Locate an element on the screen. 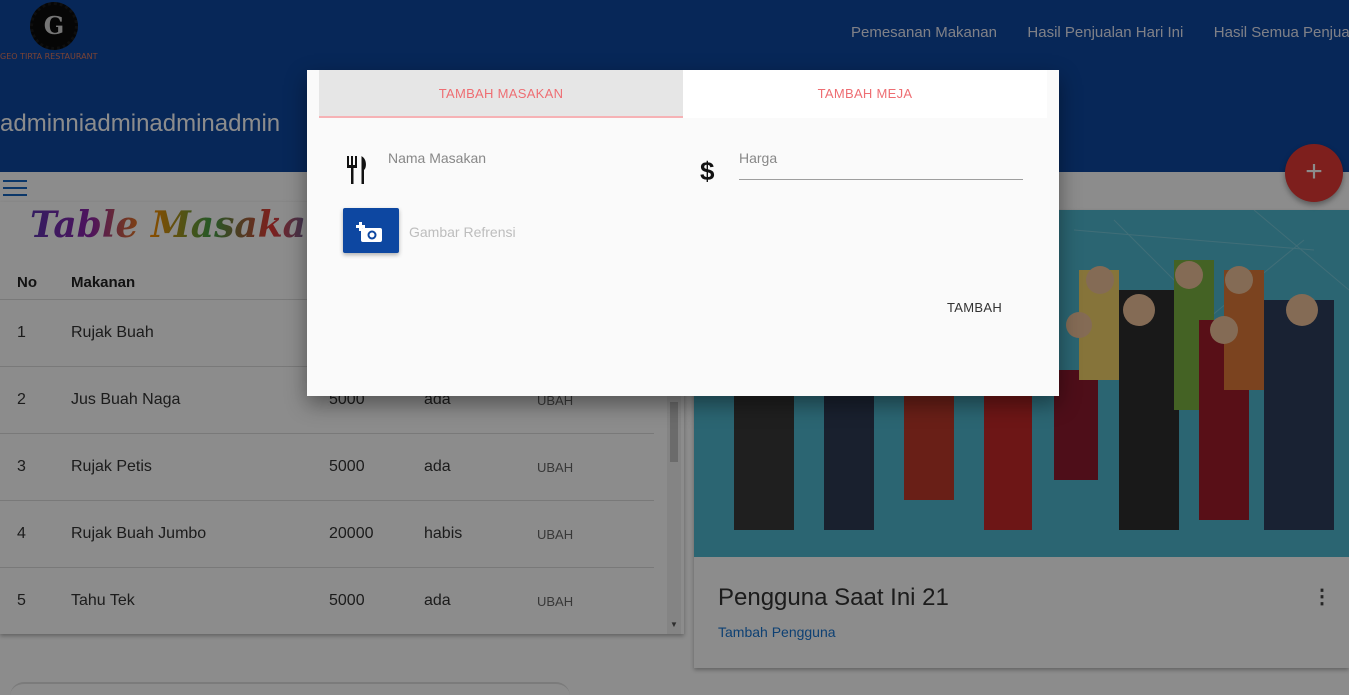 This screenshot has width=1349, height=695. upload-photo-button is located at coordinates (371, 230).